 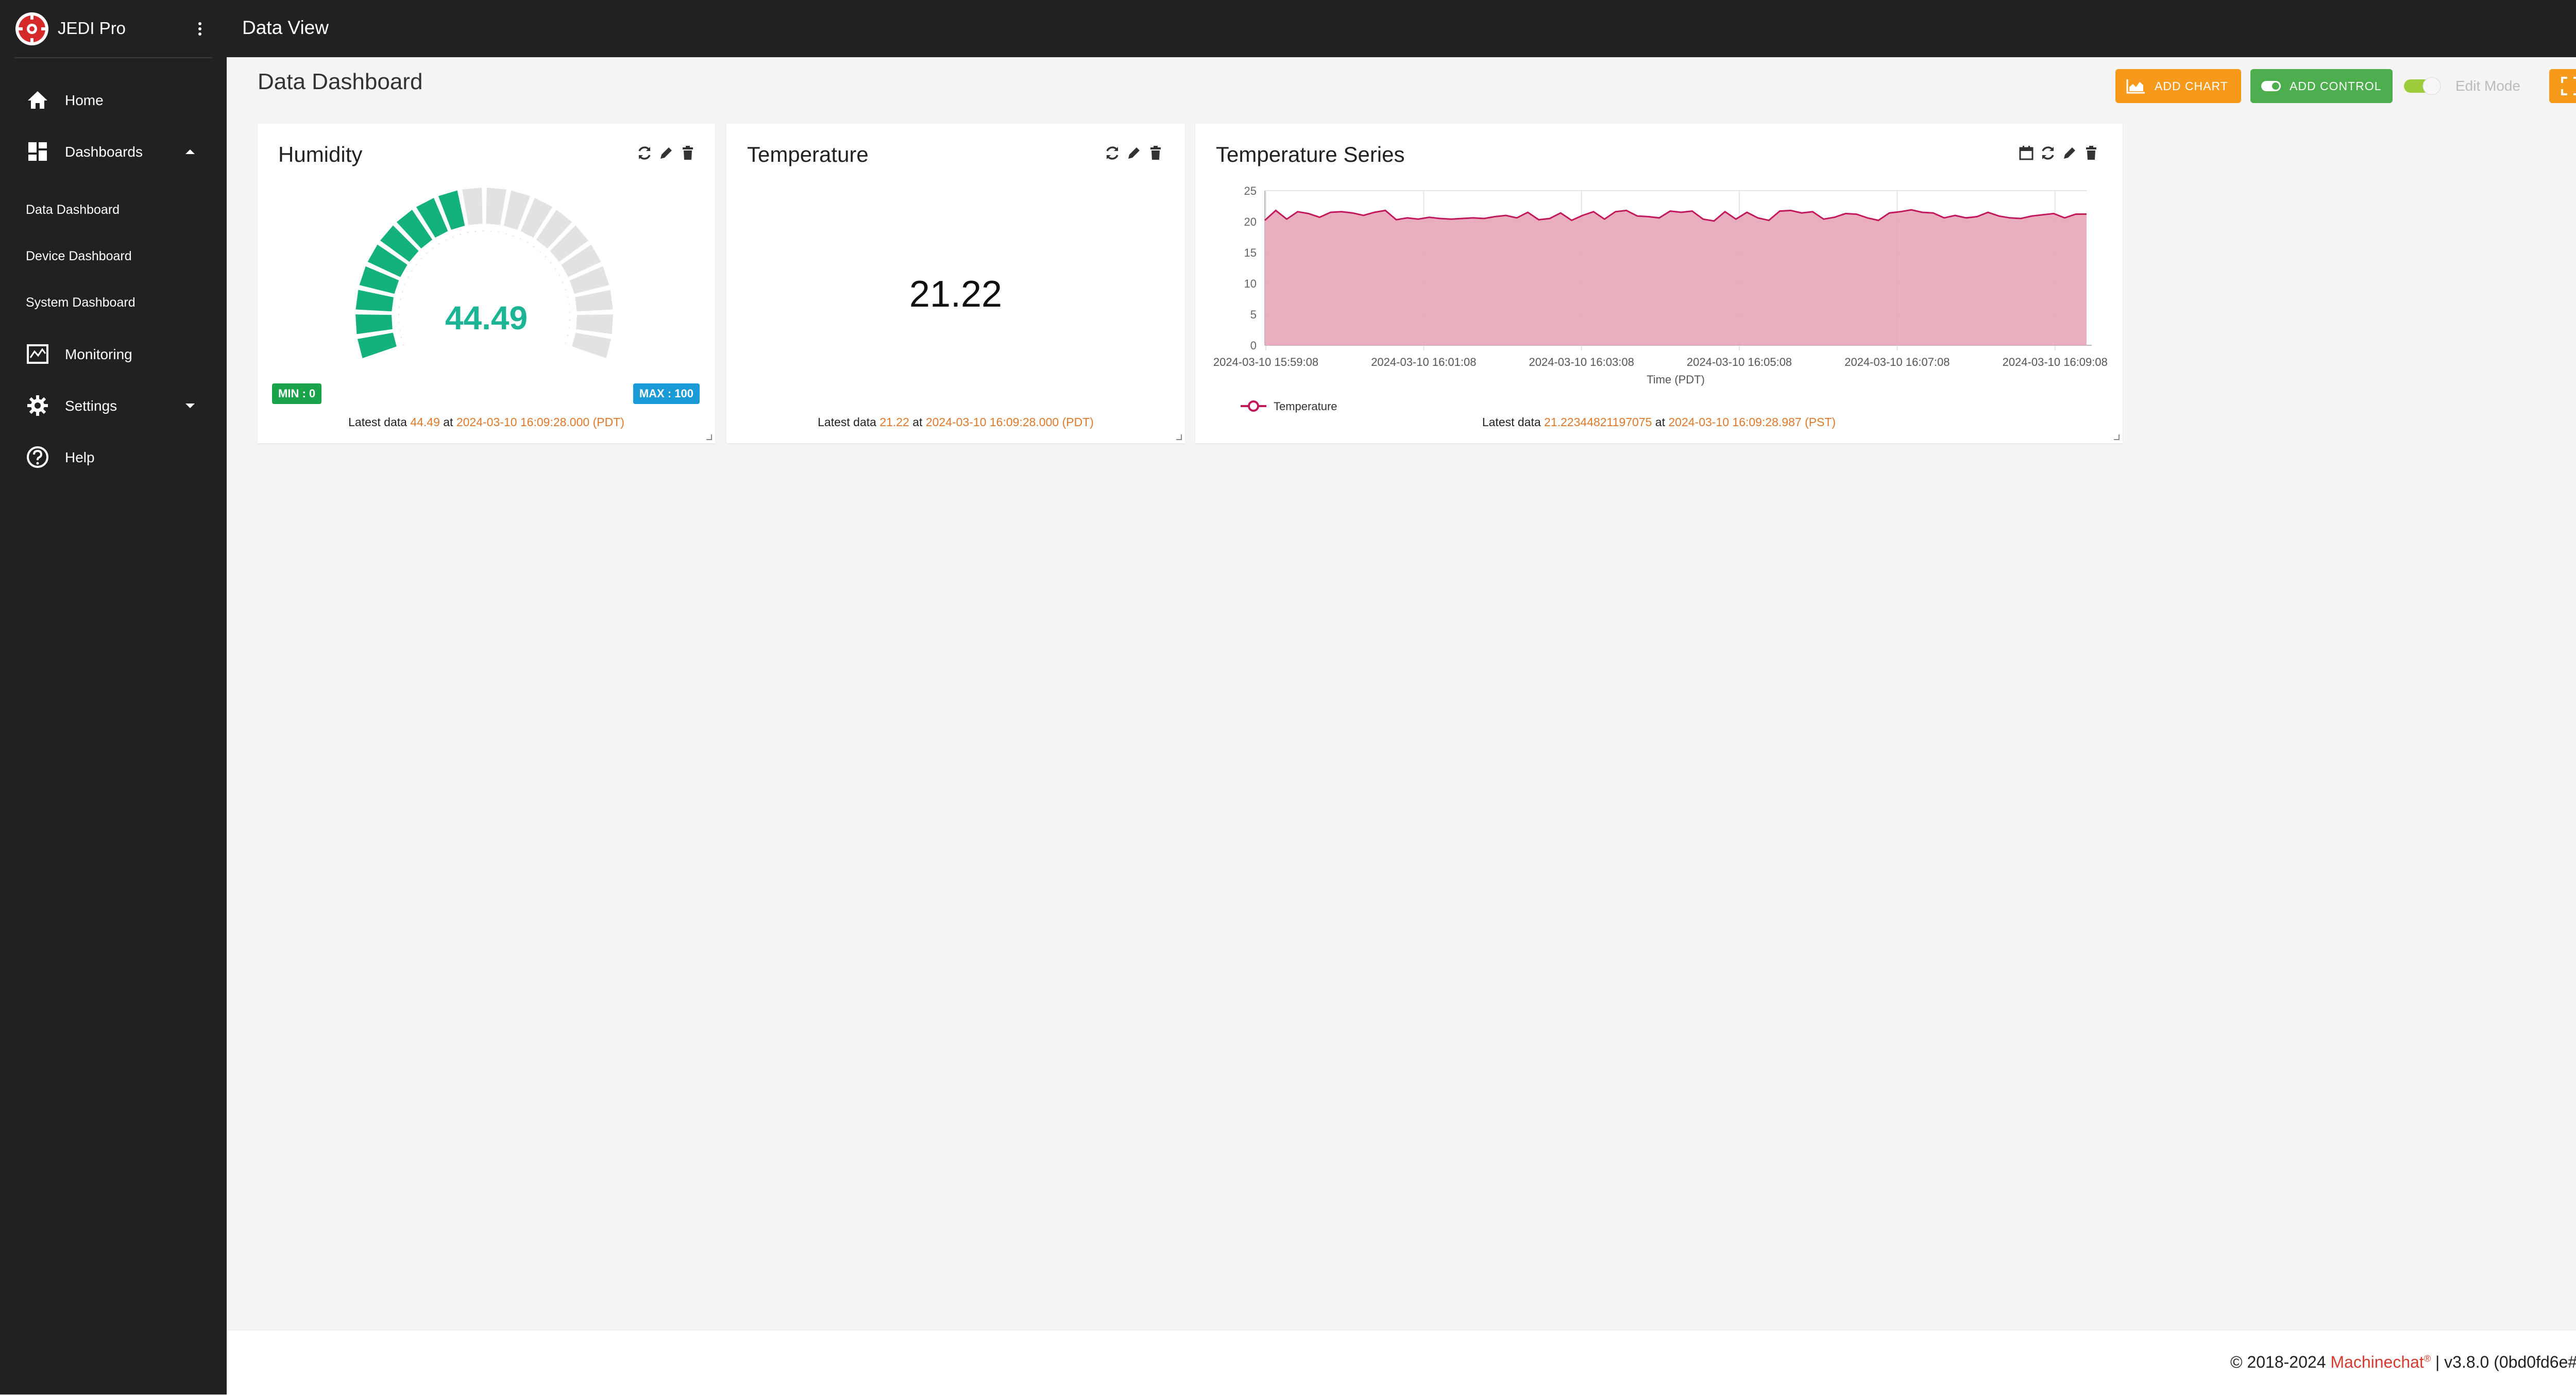 I want to click on footer-reg-mark: ®, so click(x=2427, y=1358).